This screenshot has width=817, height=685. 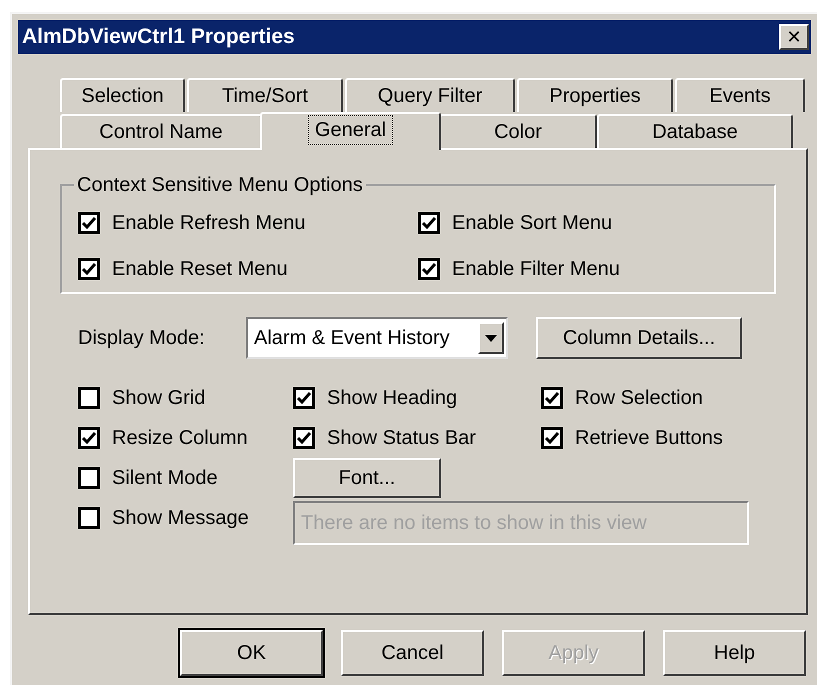 I want to click on display-mode-label: Display Mode:, so click(x=142, y=338).